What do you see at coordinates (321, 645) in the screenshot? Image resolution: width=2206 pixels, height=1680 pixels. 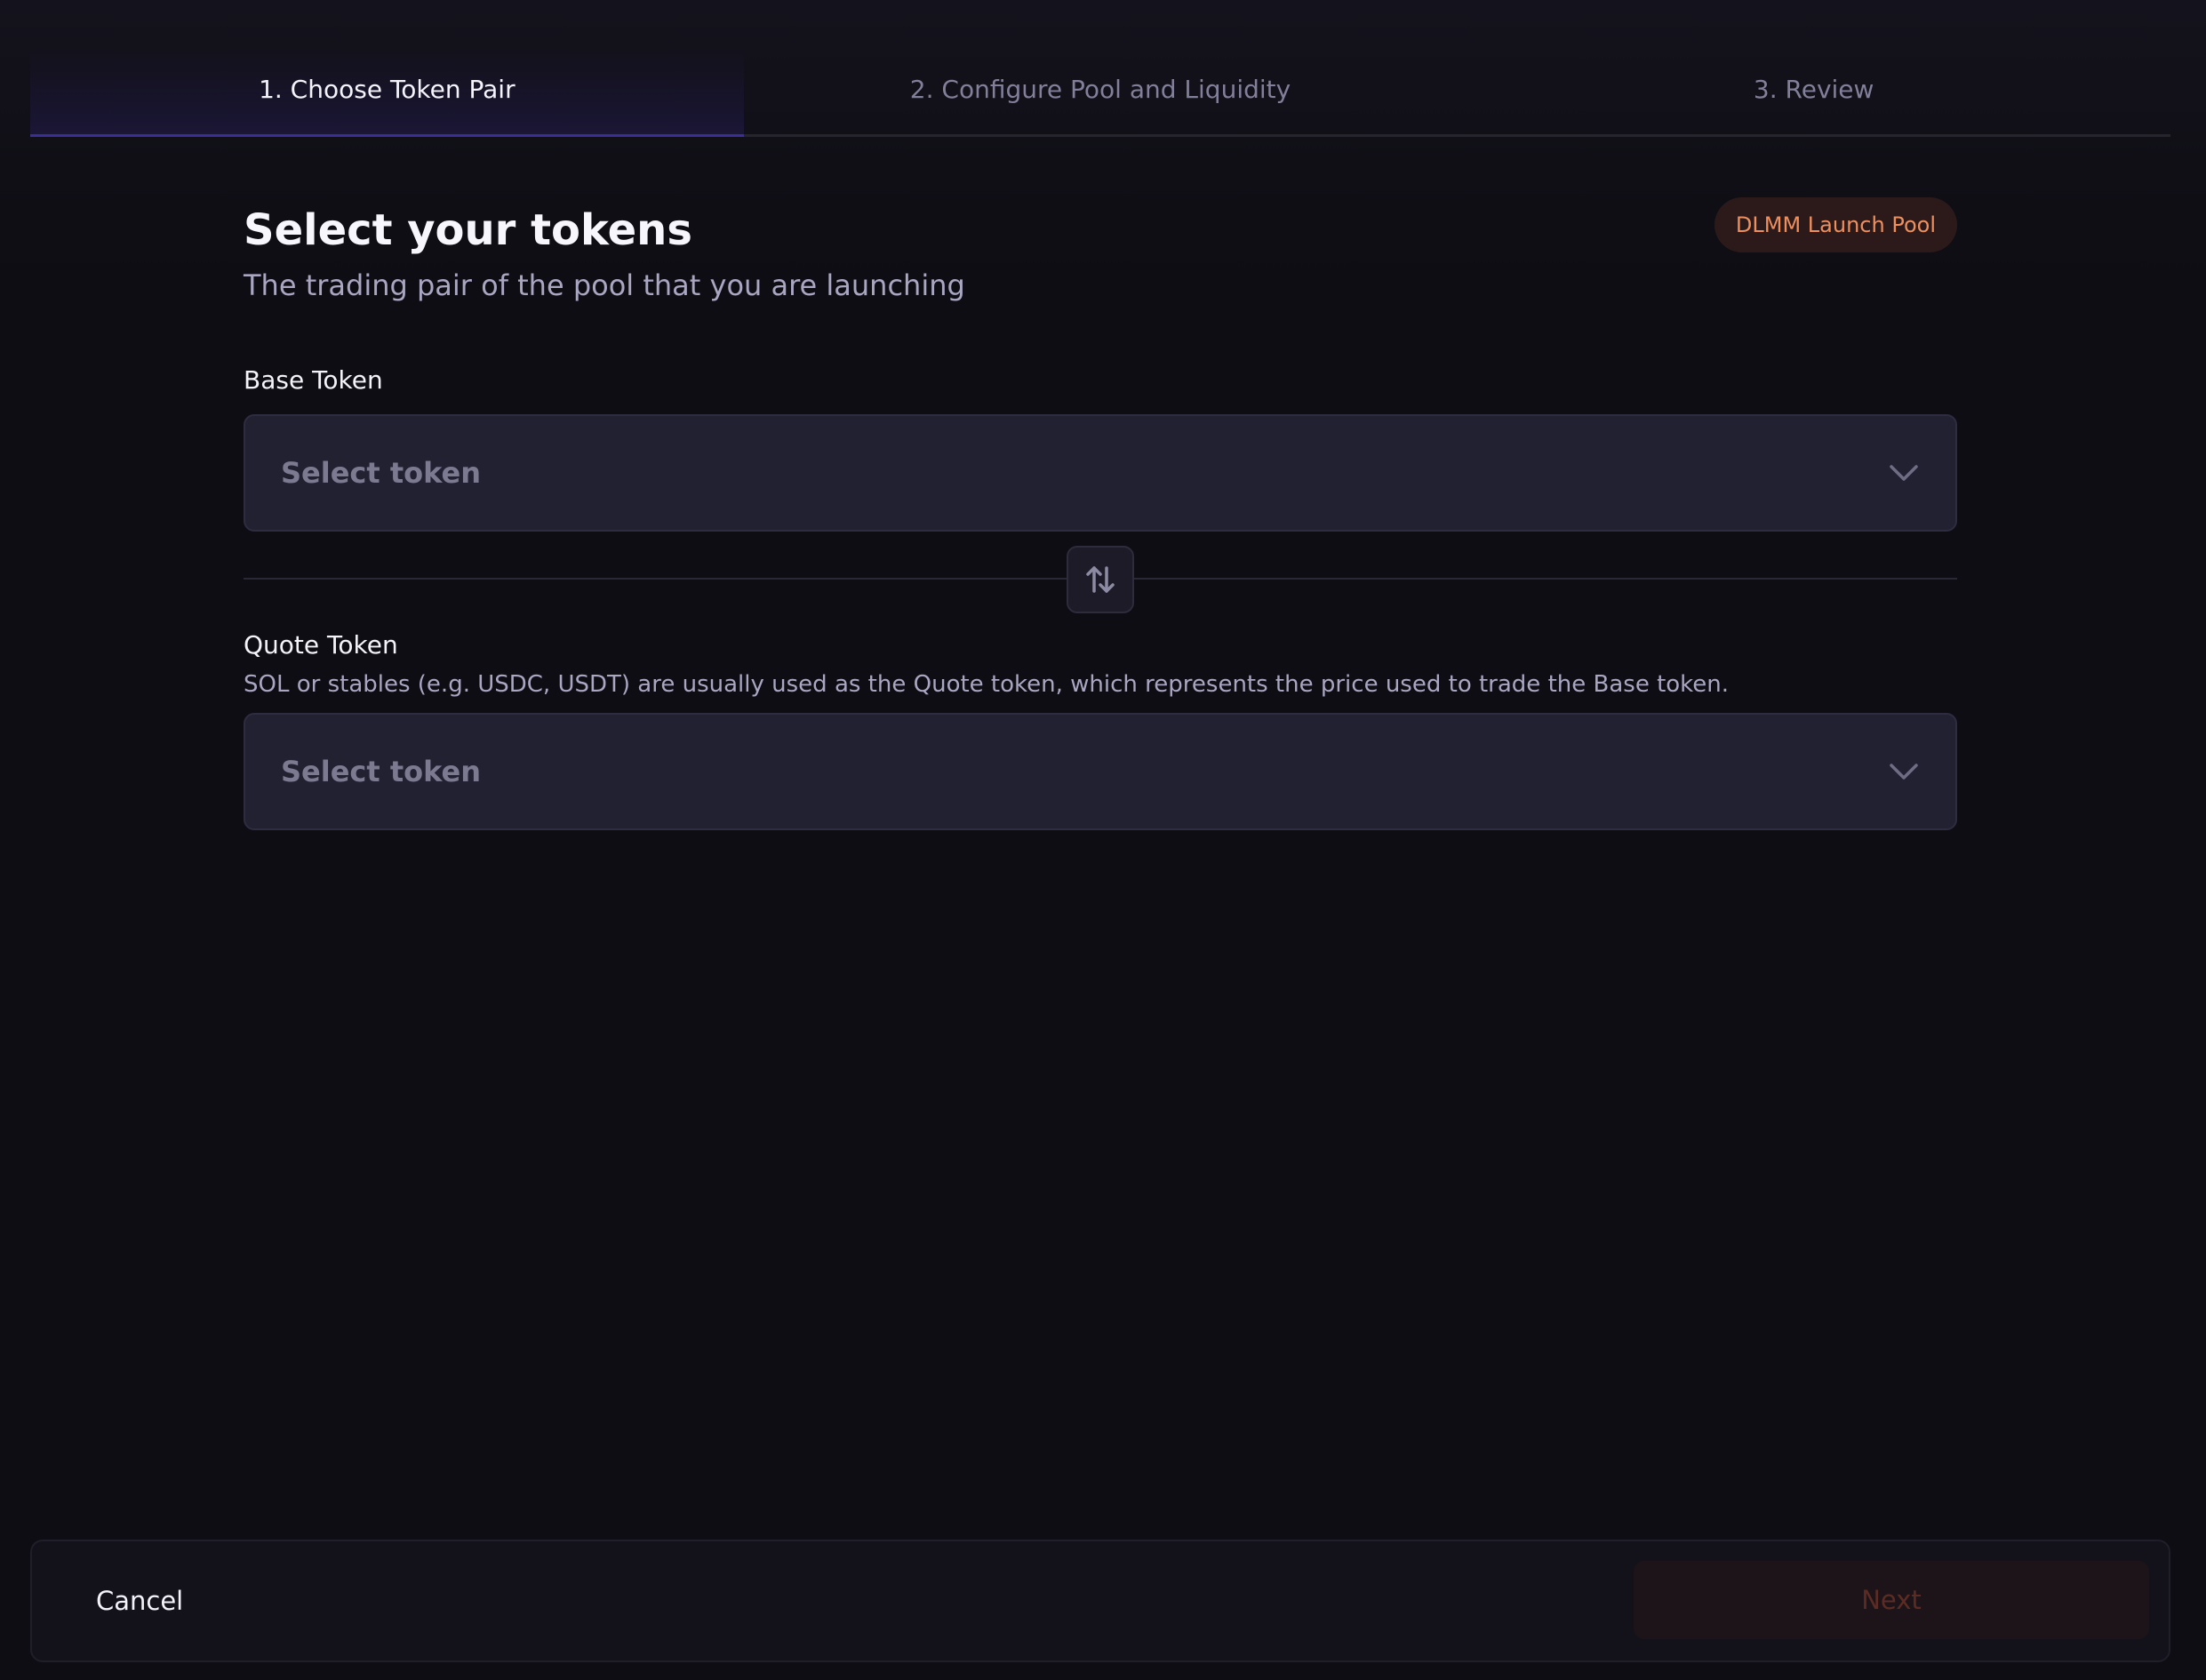 I see `quote-token-label: Quote Token` at bounding box center [321, 645].